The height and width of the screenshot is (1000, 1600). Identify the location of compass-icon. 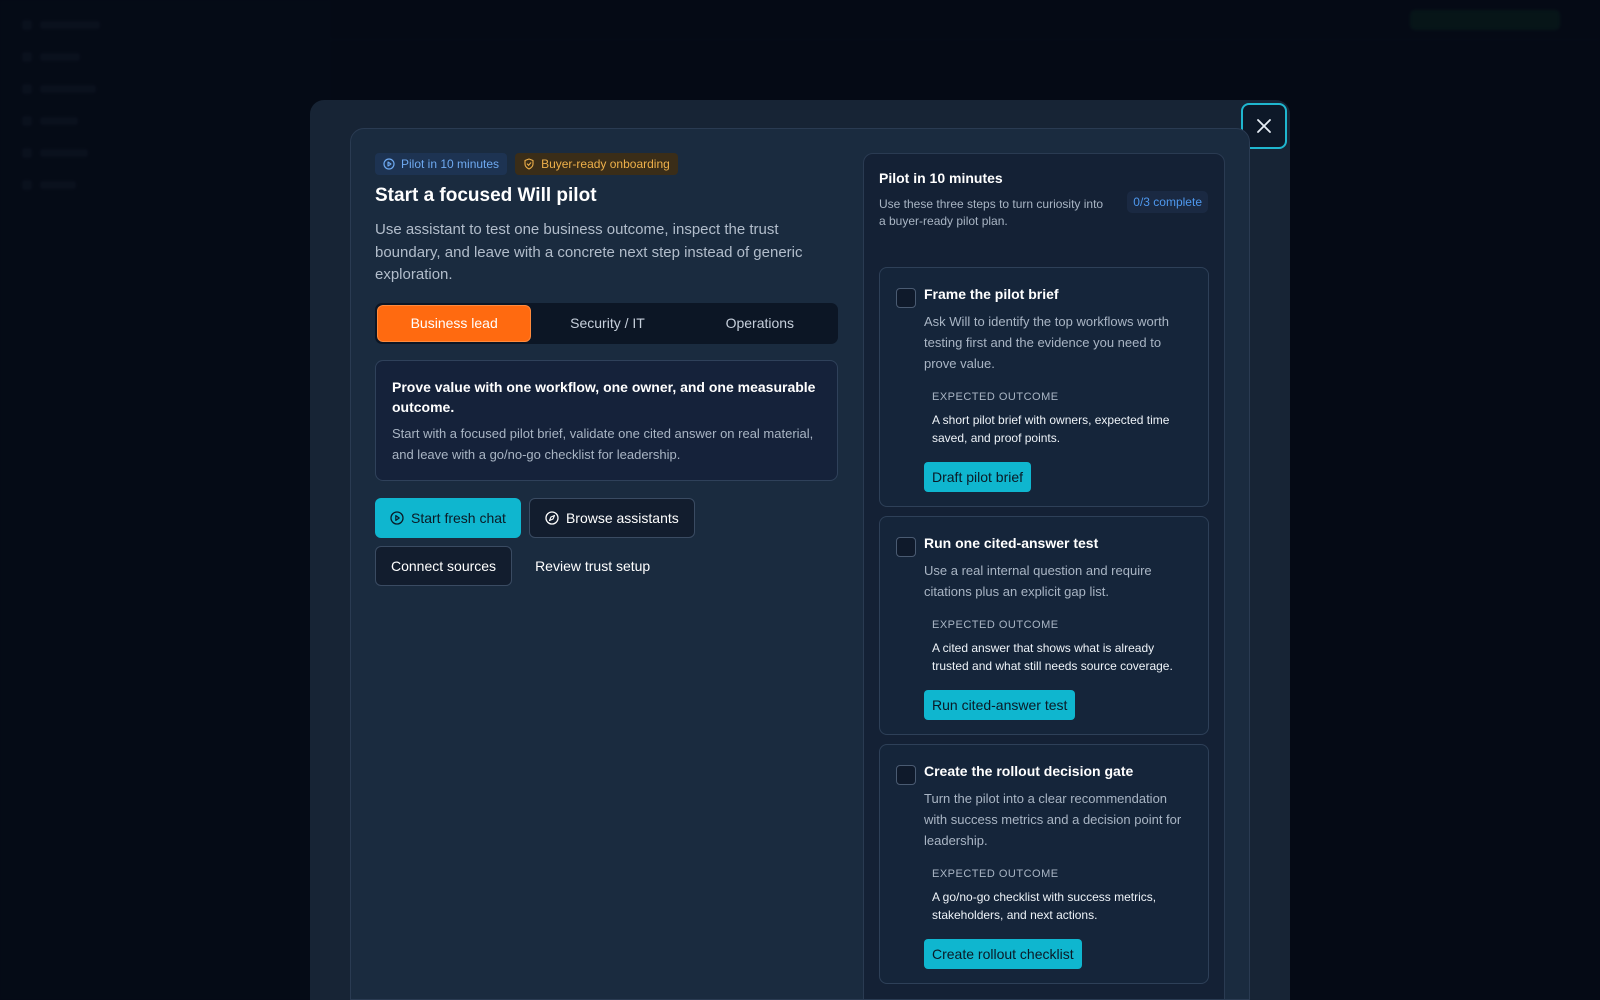
(552, 517).